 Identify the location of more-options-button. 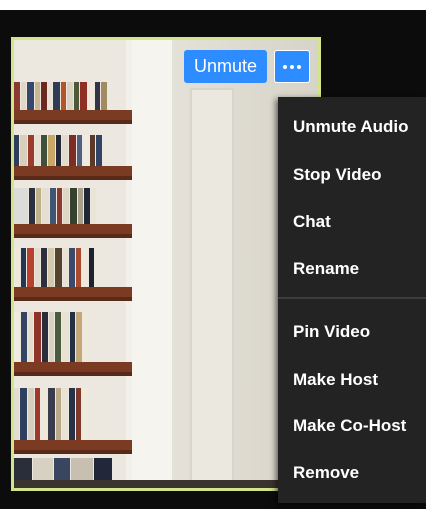
(292, 66).